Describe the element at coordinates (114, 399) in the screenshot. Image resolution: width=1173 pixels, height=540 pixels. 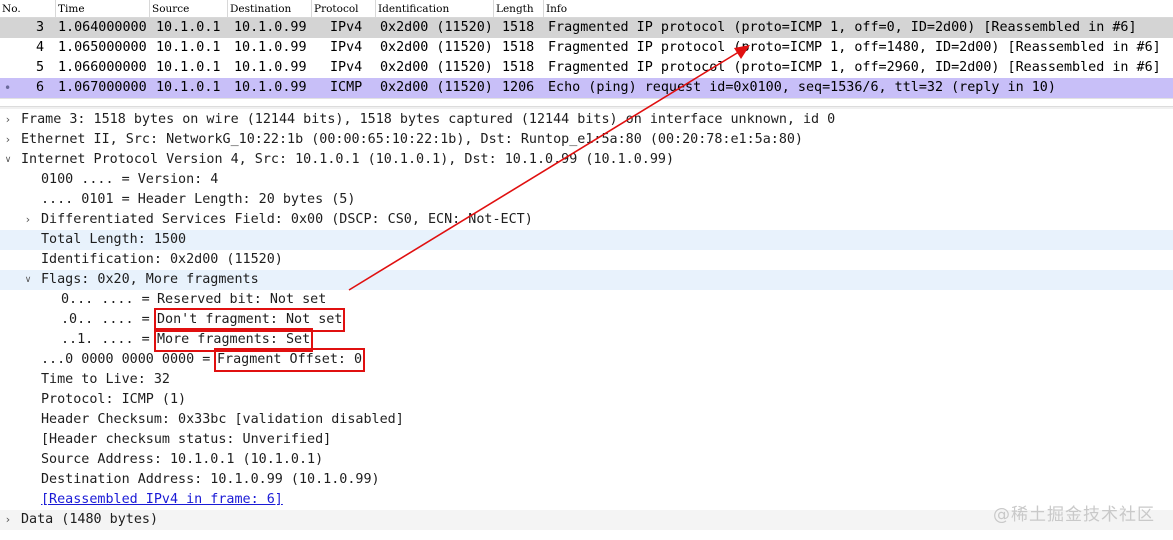
I see `tree-item-label: Protocol: ICMP (1)` at that location.